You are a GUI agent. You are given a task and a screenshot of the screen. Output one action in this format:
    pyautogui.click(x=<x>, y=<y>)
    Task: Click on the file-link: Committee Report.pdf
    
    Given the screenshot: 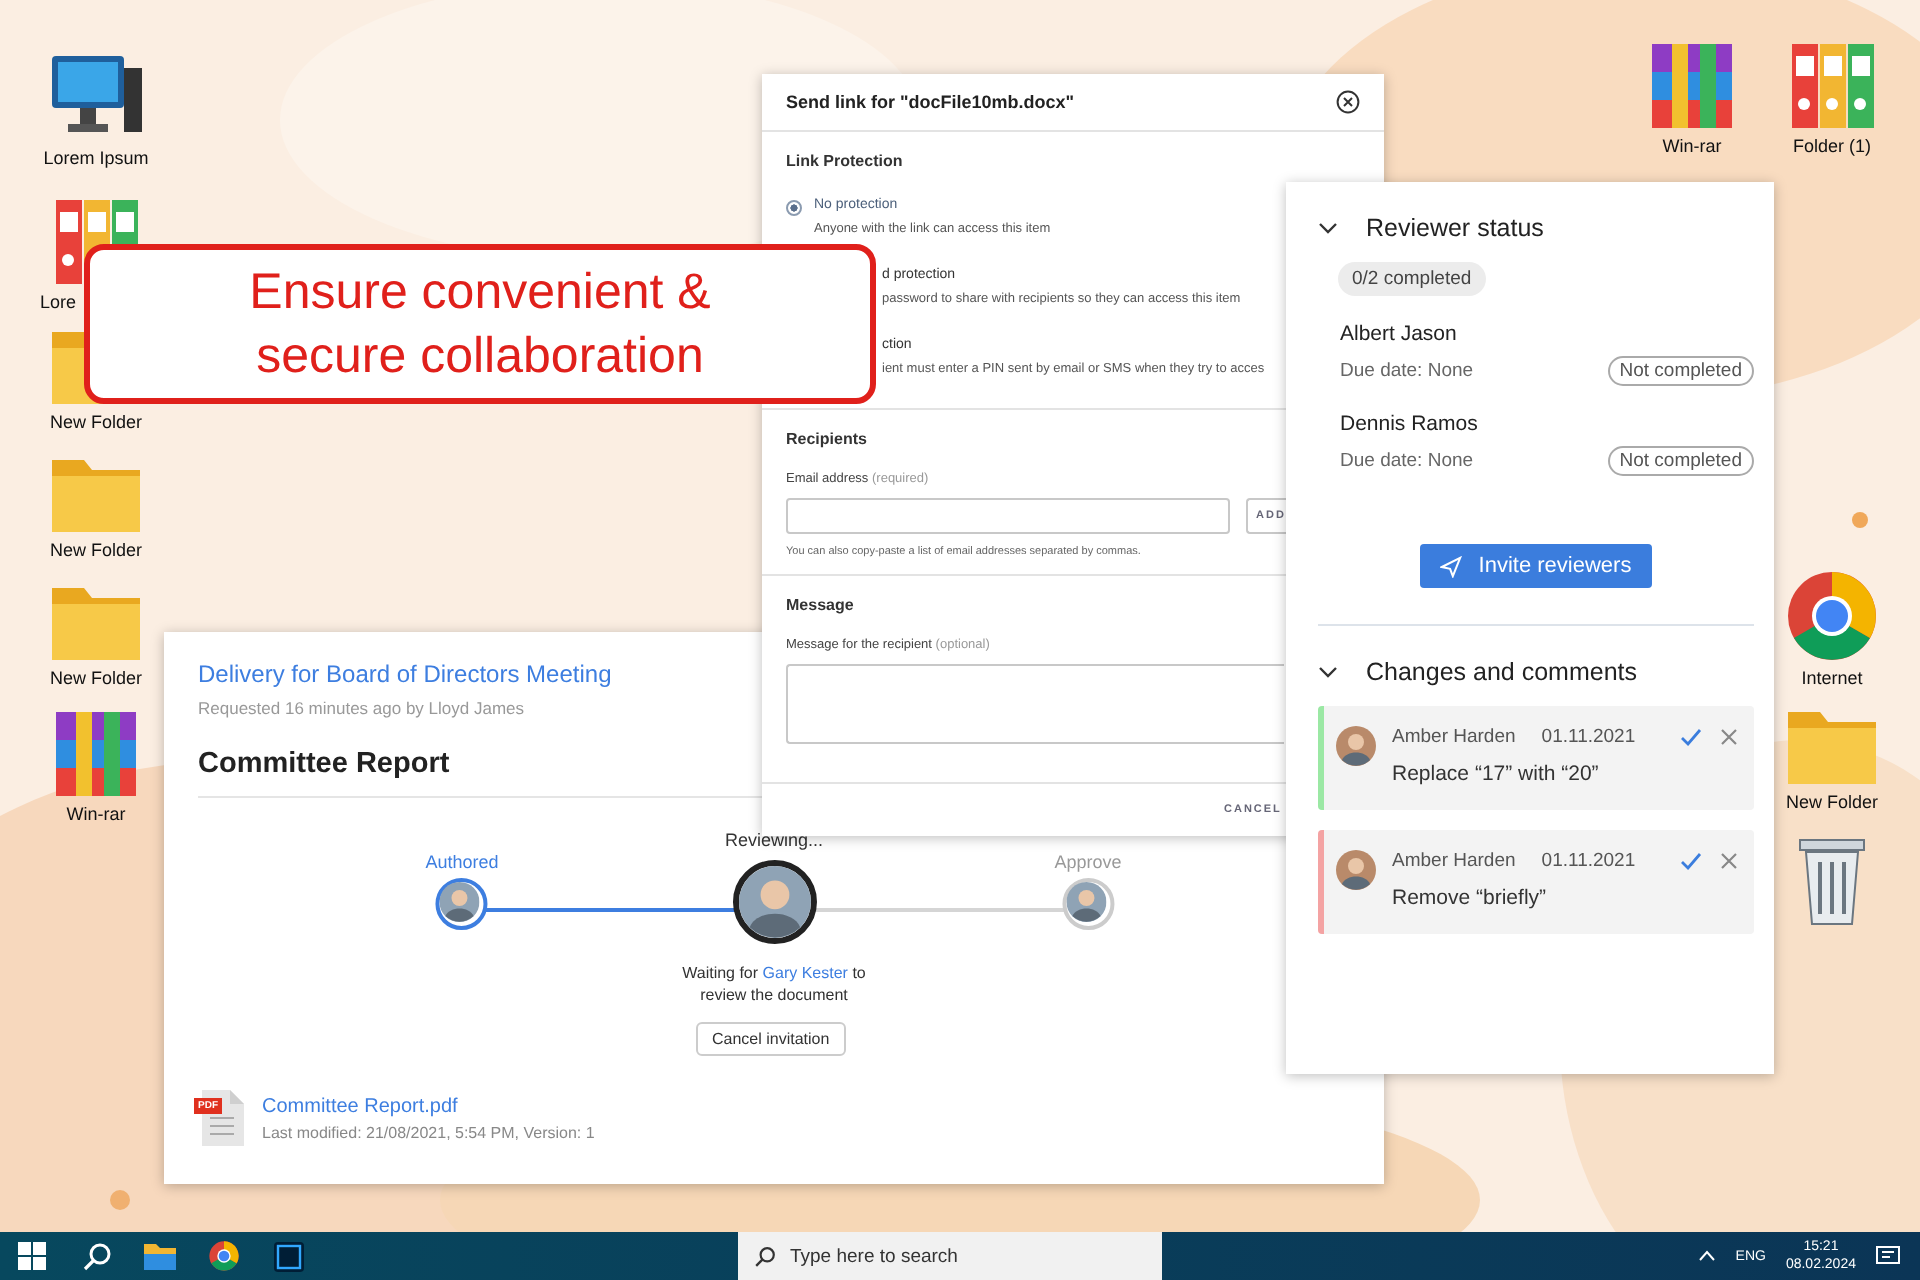 What is the action you would take?
    pyautogui.click(x=428, y=1106)
    